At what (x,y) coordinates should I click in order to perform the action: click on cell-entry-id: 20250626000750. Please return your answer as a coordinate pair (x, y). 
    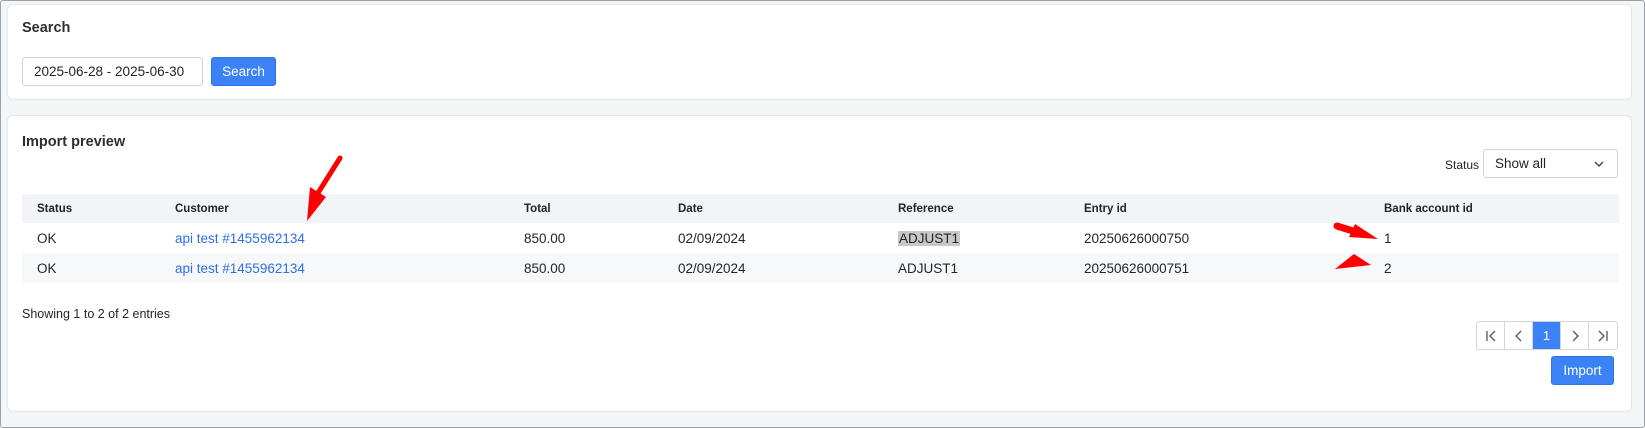
    Looking at the image, I should click on (1137, 238).